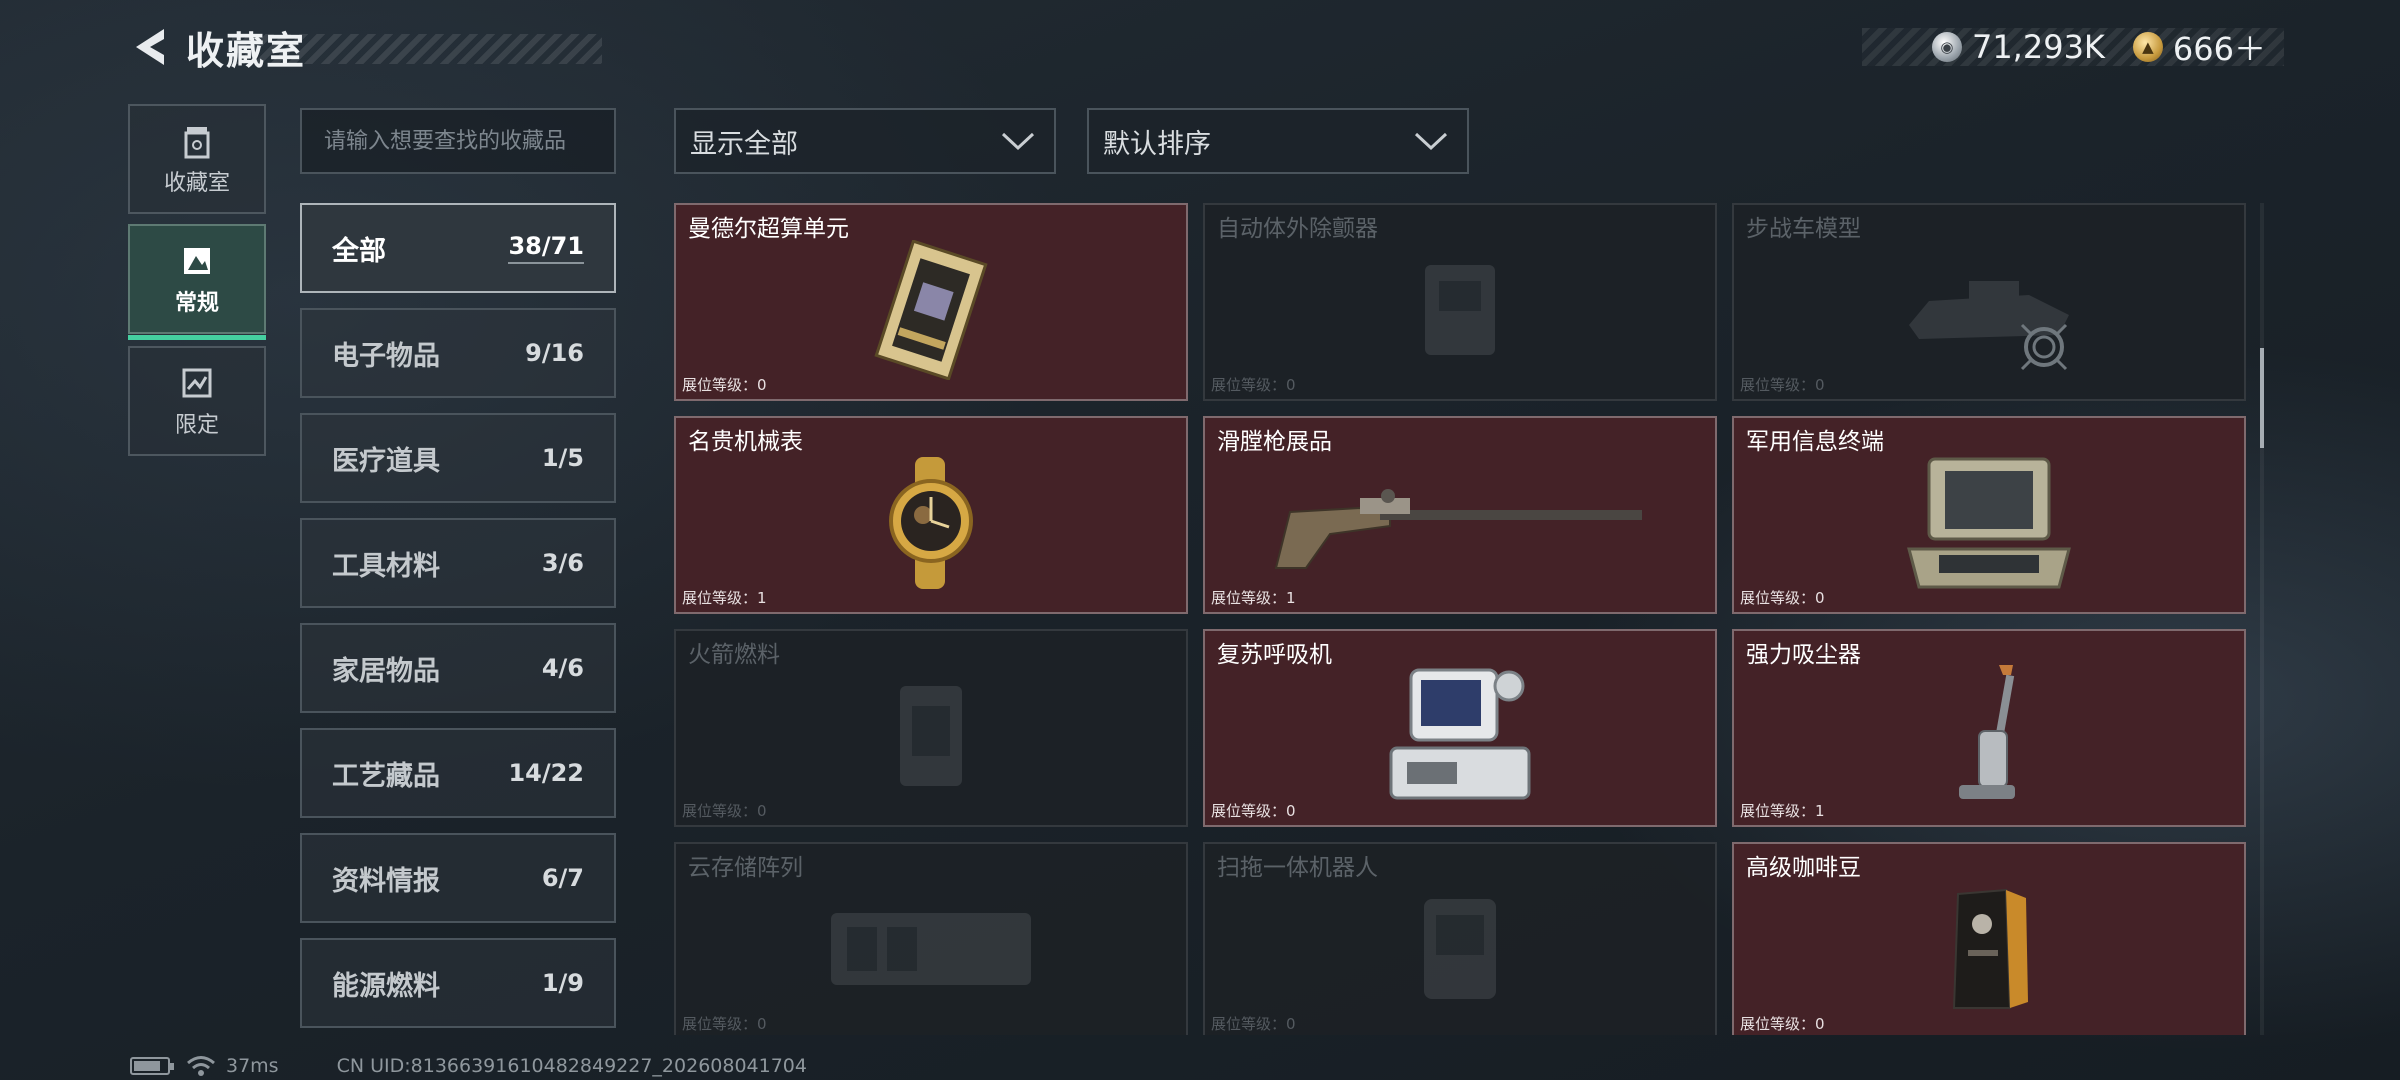 The height and width of the screenshot is (1080, 2400). What do you see at coordinates (197, 282) in the screenshot?
I see `side-tab-regular: 常规` at bounding box center [197, 282].